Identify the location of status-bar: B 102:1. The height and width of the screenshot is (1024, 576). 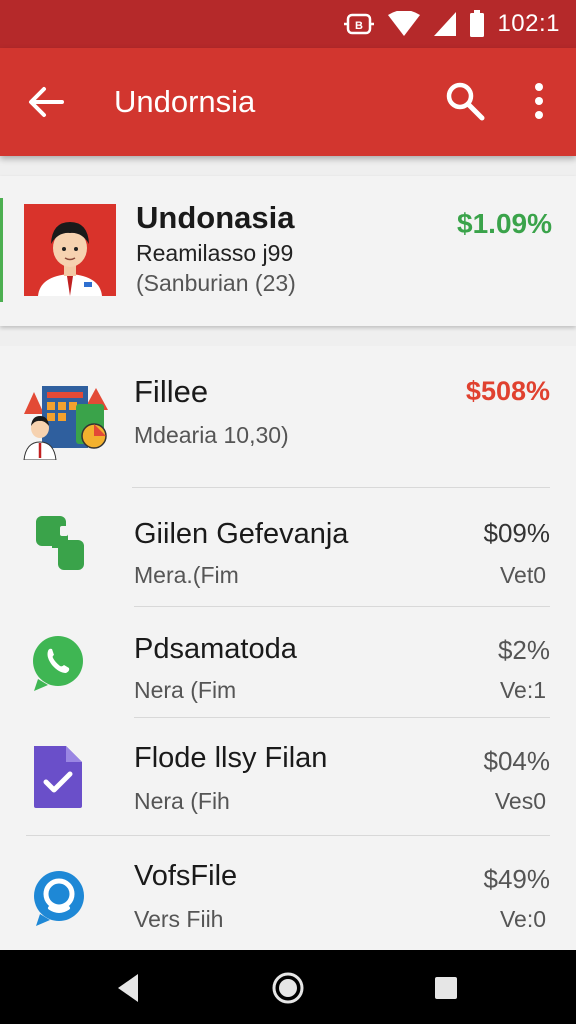
(288, 24).